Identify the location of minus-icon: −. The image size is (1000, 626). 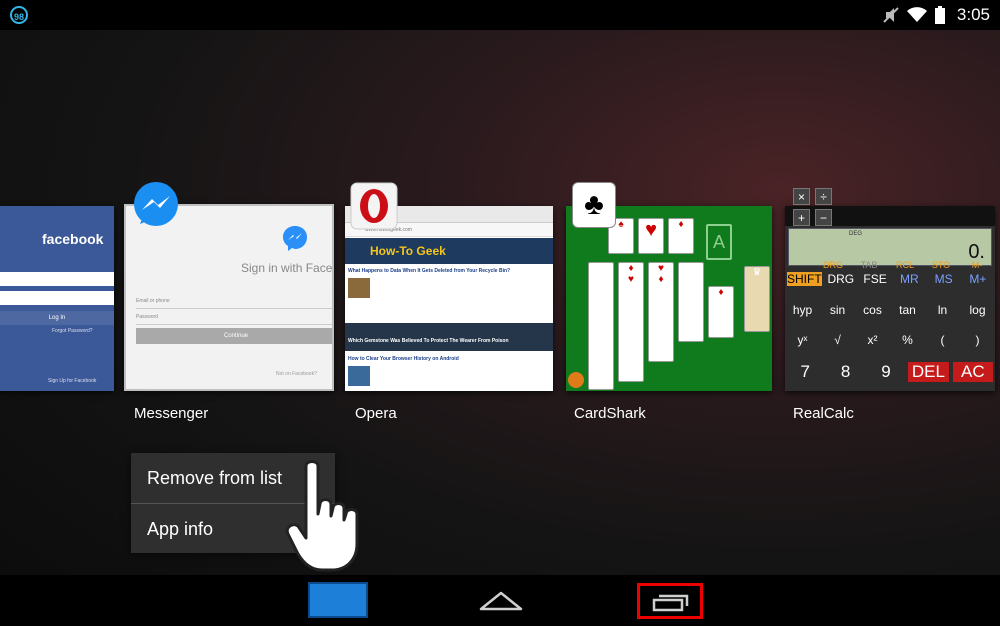
(823, 217).